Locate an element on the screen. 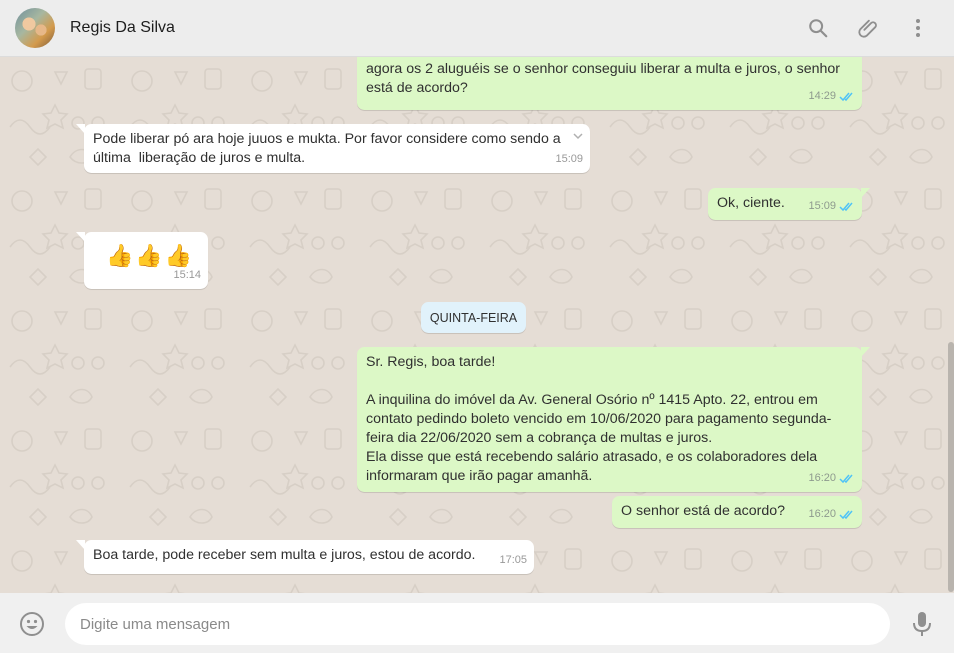 This screenshot has height=653, width=954. chat-header: Regis Da Silva is located at coordinates (477, 28).